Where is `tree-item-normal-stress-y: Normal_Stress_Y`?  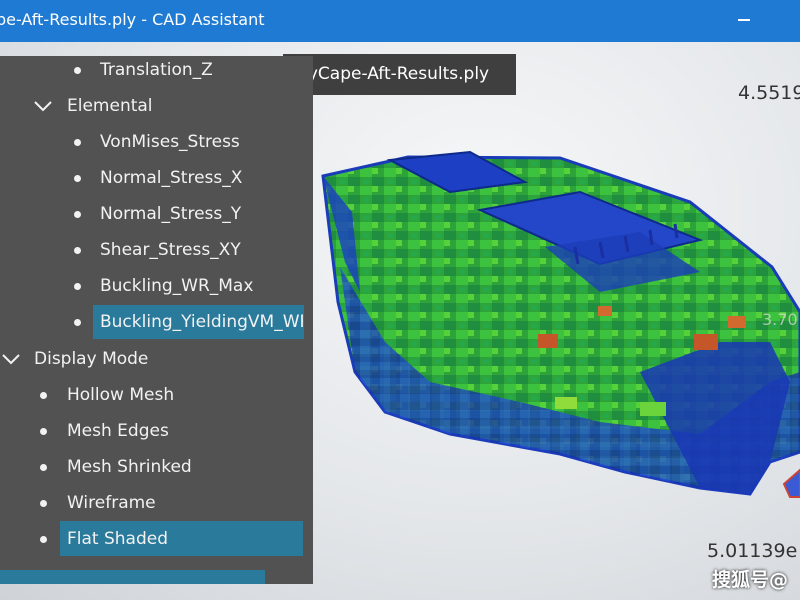
tree-item-normal-stress-y: Normal_Stress_Y is located at coordinates (154, 214).